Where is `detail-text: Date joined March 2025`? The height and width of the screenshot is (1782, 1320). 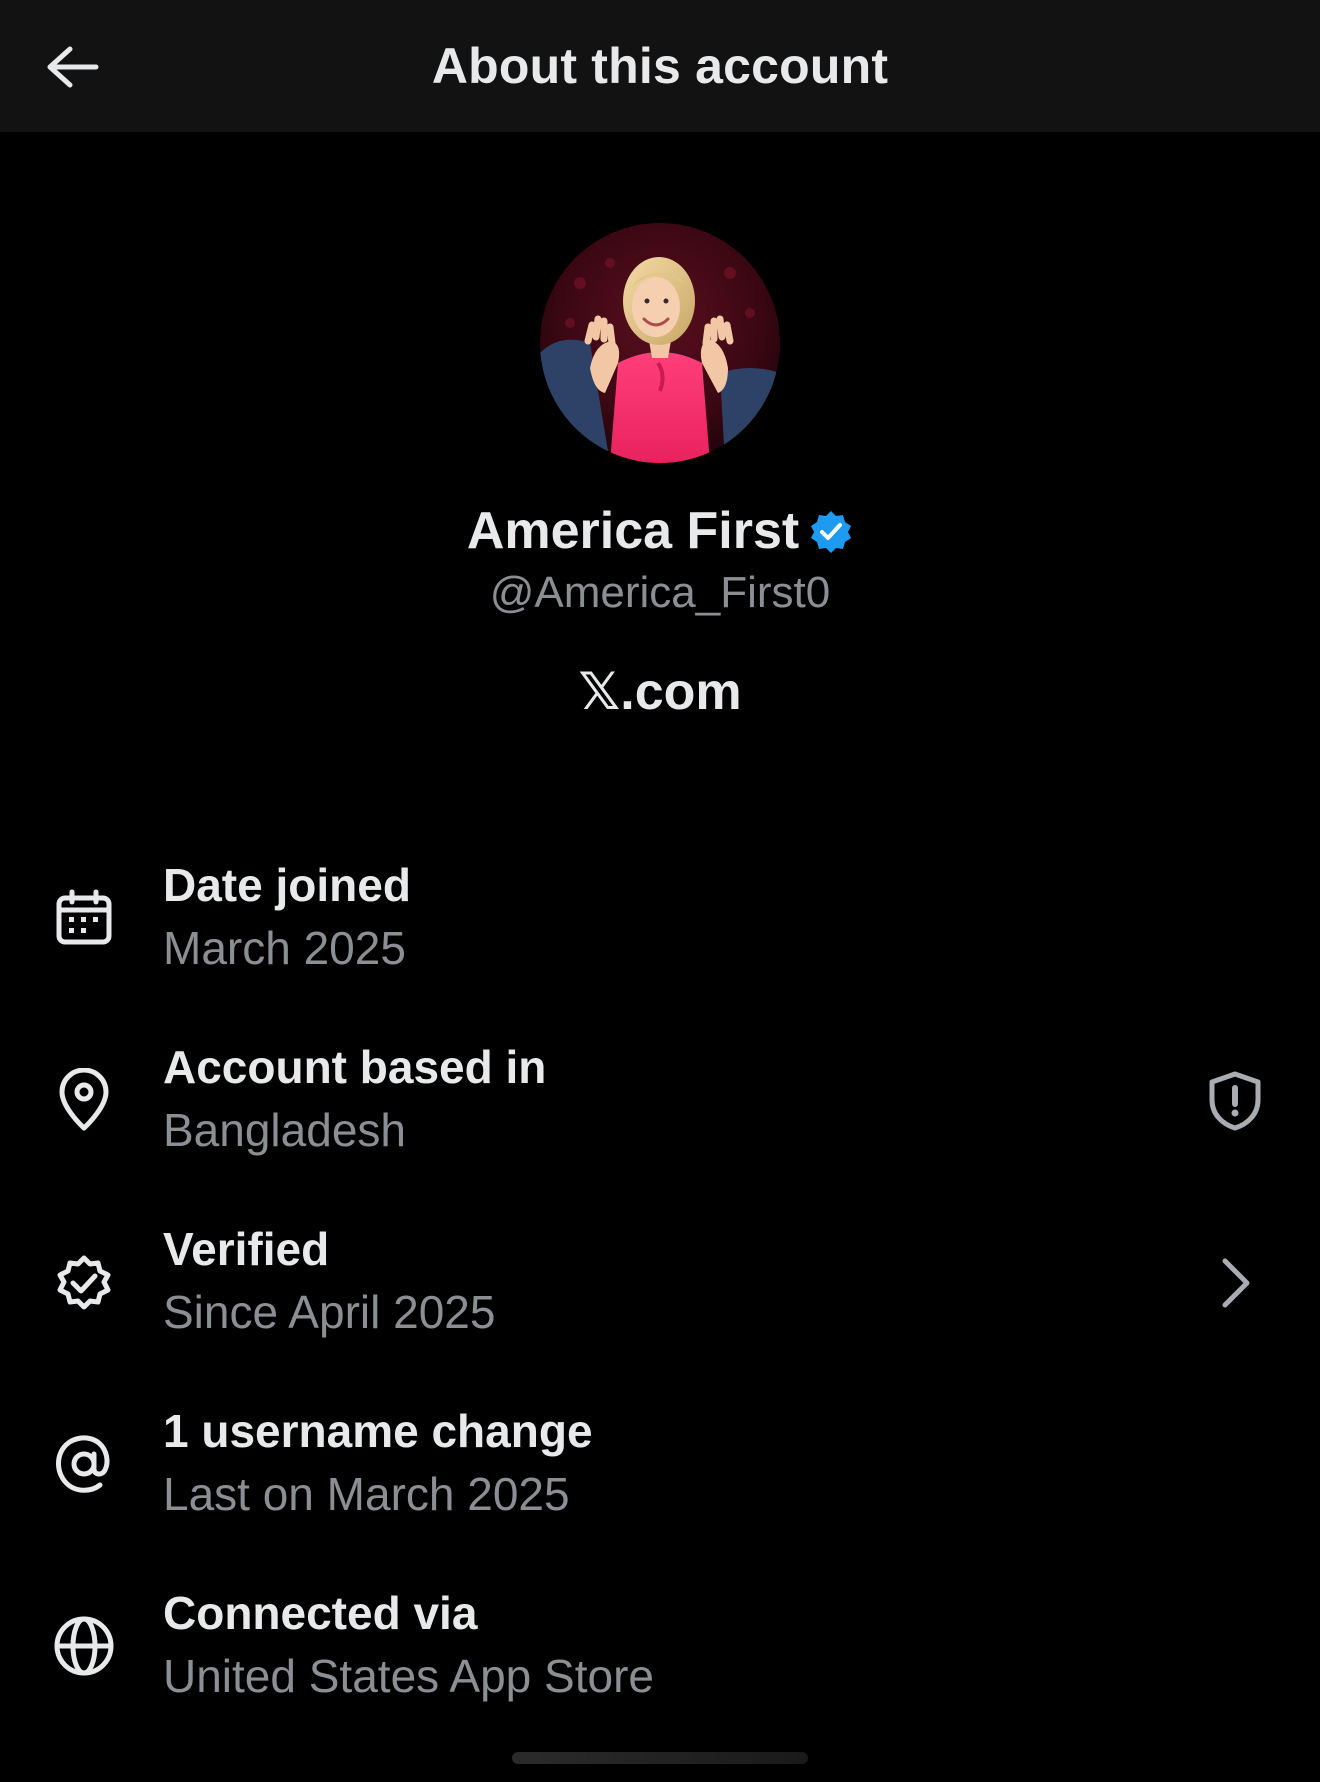 detail-text: Date joined March 2025 is located at coordinates (287, 917).